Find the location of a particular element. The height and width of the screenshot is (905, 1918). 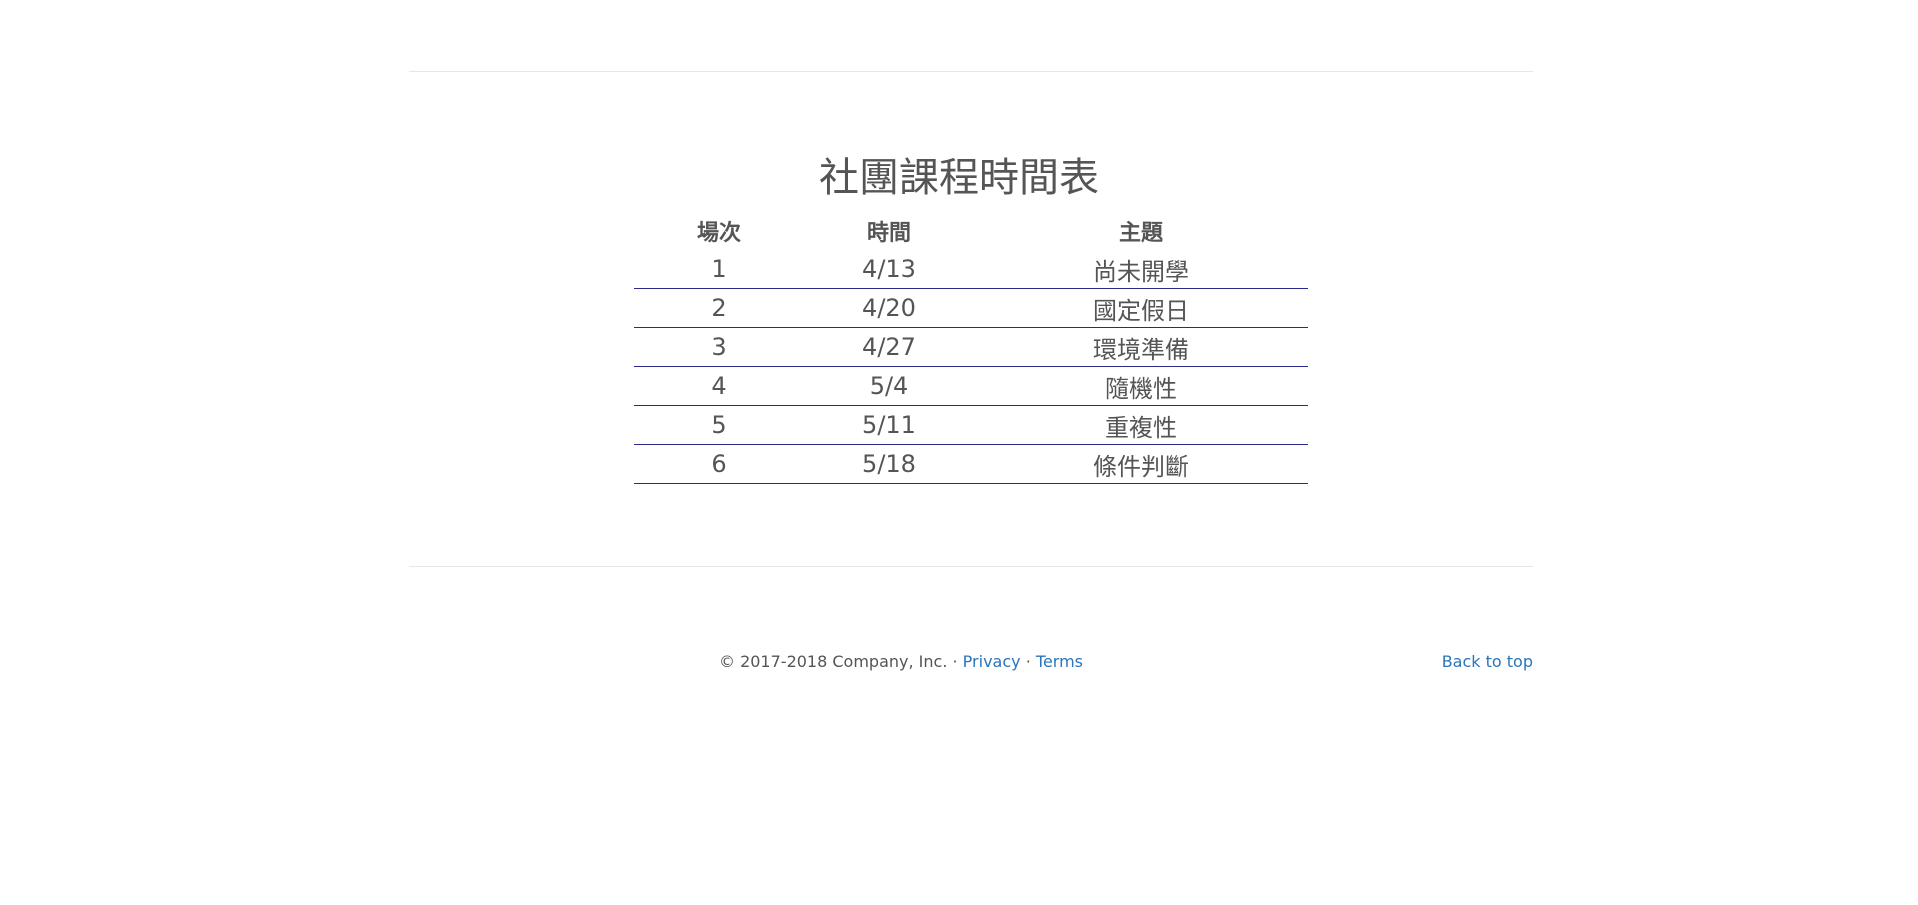

cell-date: 5/4 is located at coordinates (889, 386).